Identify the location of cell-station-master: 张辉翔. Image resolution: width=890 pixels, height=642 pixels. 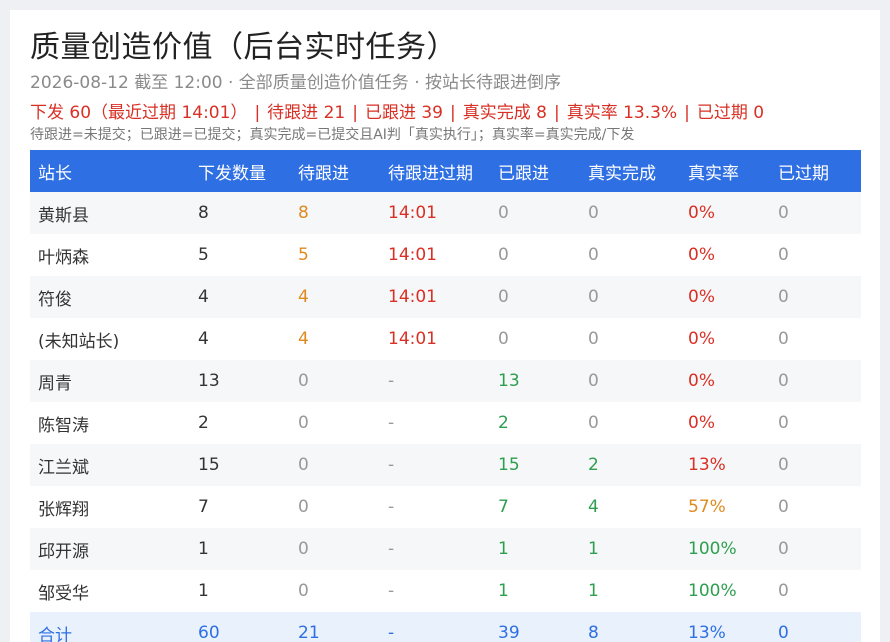
(110, 507).